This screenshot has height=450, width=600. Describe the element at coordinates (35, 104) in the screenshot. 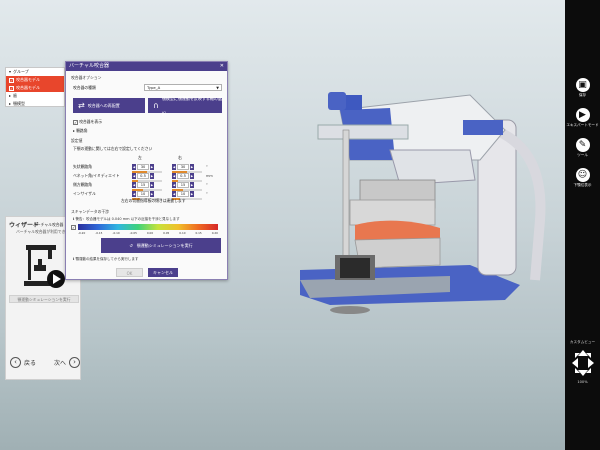

I see `tree-item-jaw-model: ▸ 顎模型` at that location.